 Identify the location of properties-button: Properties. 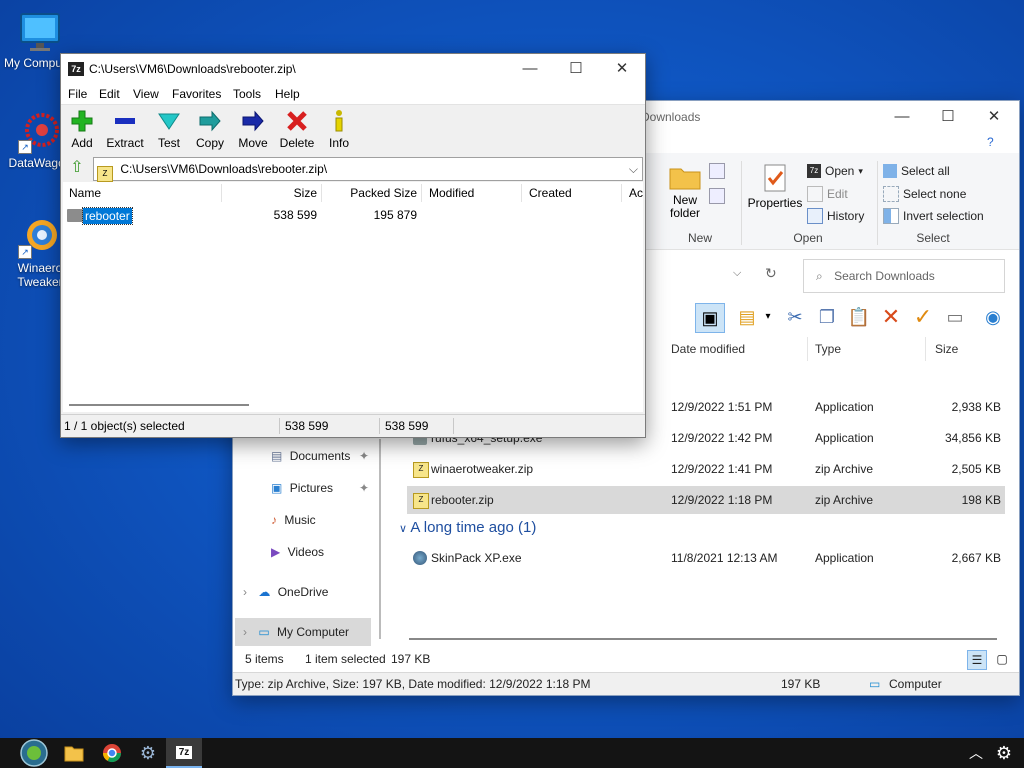
(775, 186).